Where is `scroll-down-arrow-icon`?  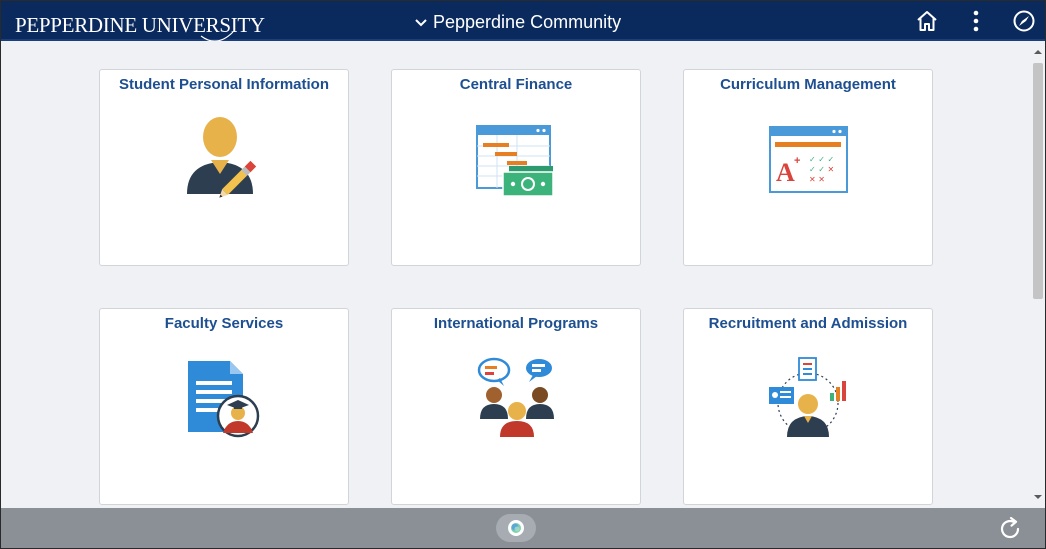 scroll-down-arrow-icon is located at coordinates (1038, 497).